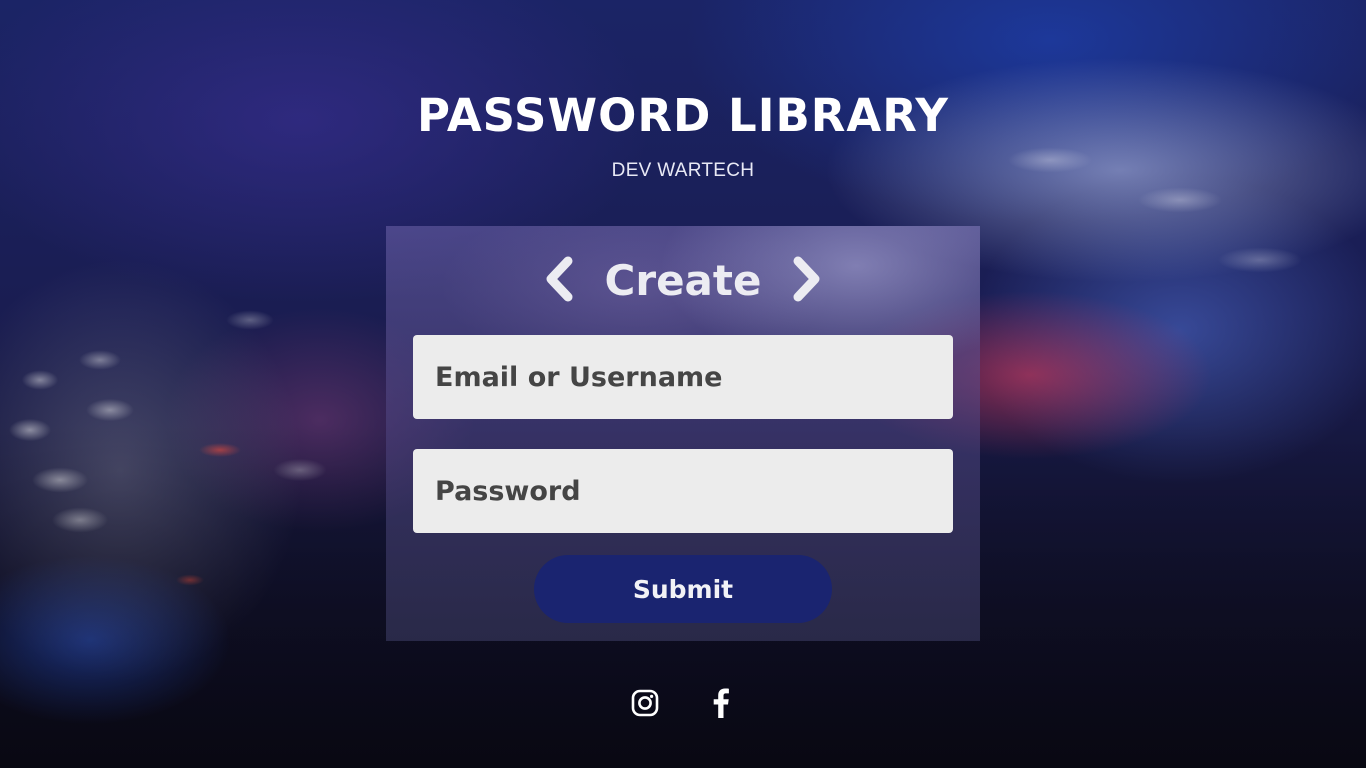 The image size is (1366, 768). I want to click on facebook-link, so click(721, 705).